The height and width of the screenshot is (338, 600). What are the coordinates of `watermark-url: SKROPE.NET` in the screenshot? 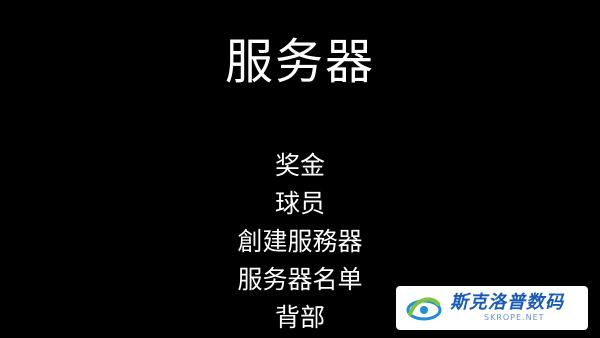 It's located at (514, 317).